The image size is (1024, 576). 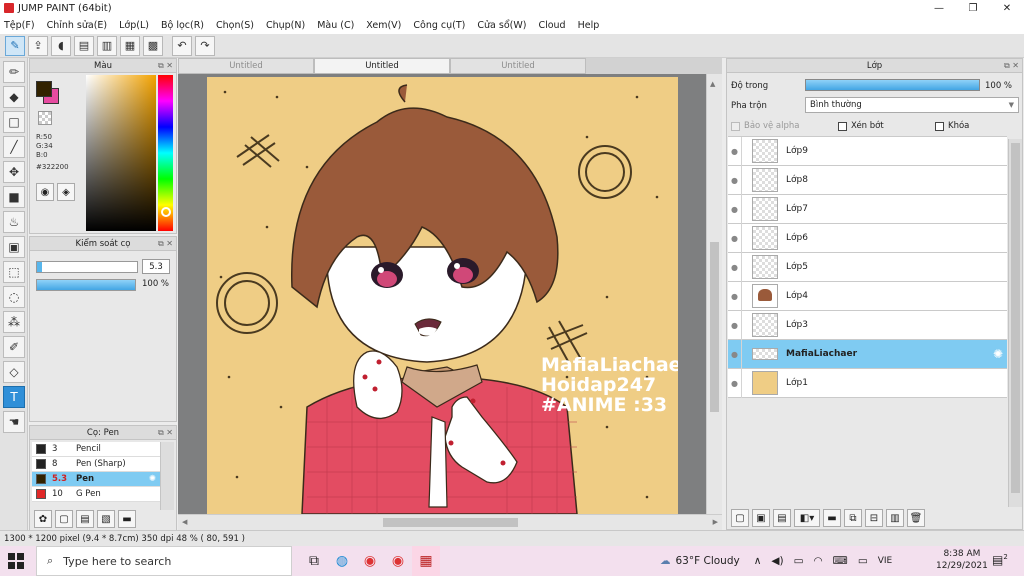 What do you see at coordinates (15, 45) in the screenshot?
I see `pen-pressure-icon: ✎` at bounding box center [15, 45].